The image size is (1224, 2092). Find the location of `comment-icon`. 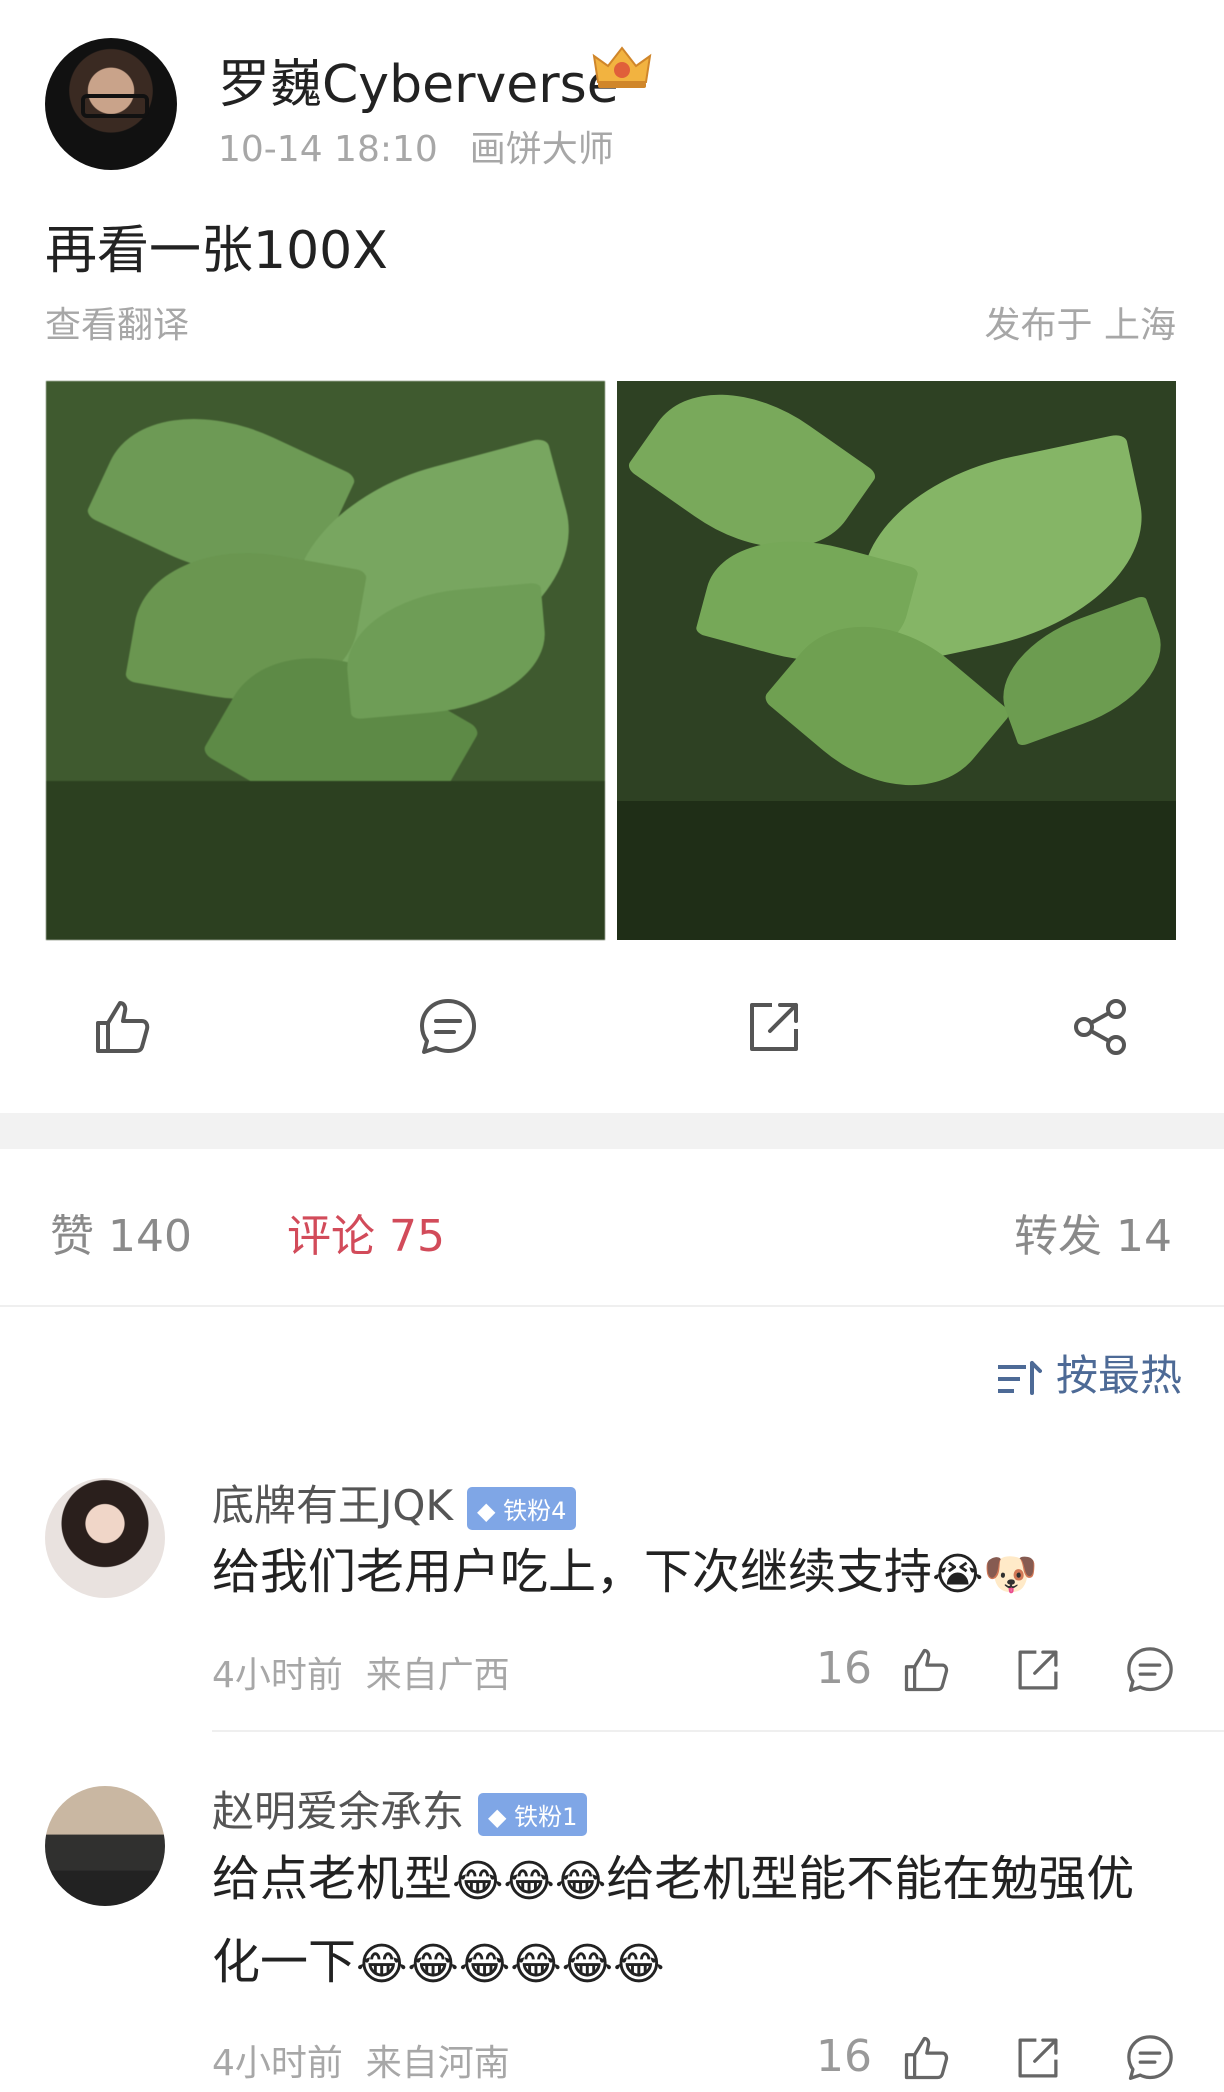

comment-icon is located at coordinates (448, 1027).